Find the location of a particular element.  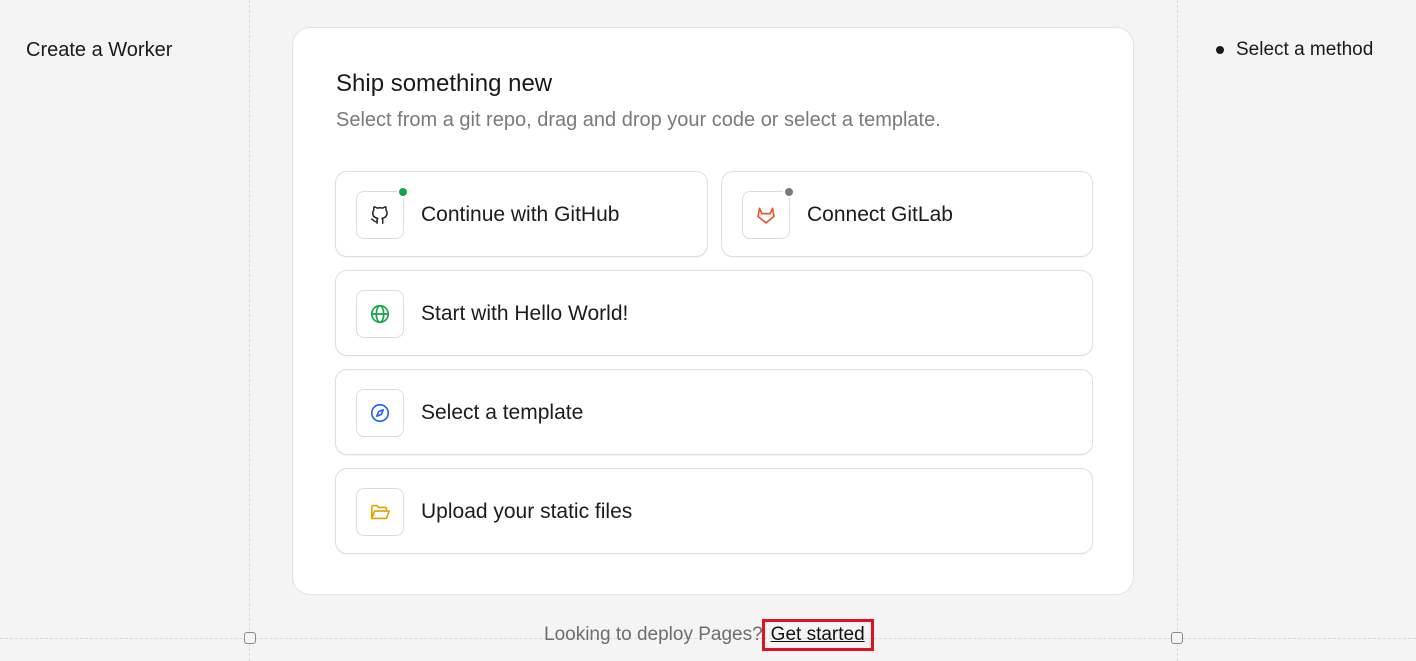

github-label: Continue with GitHub is located at coordinates (520, 214).